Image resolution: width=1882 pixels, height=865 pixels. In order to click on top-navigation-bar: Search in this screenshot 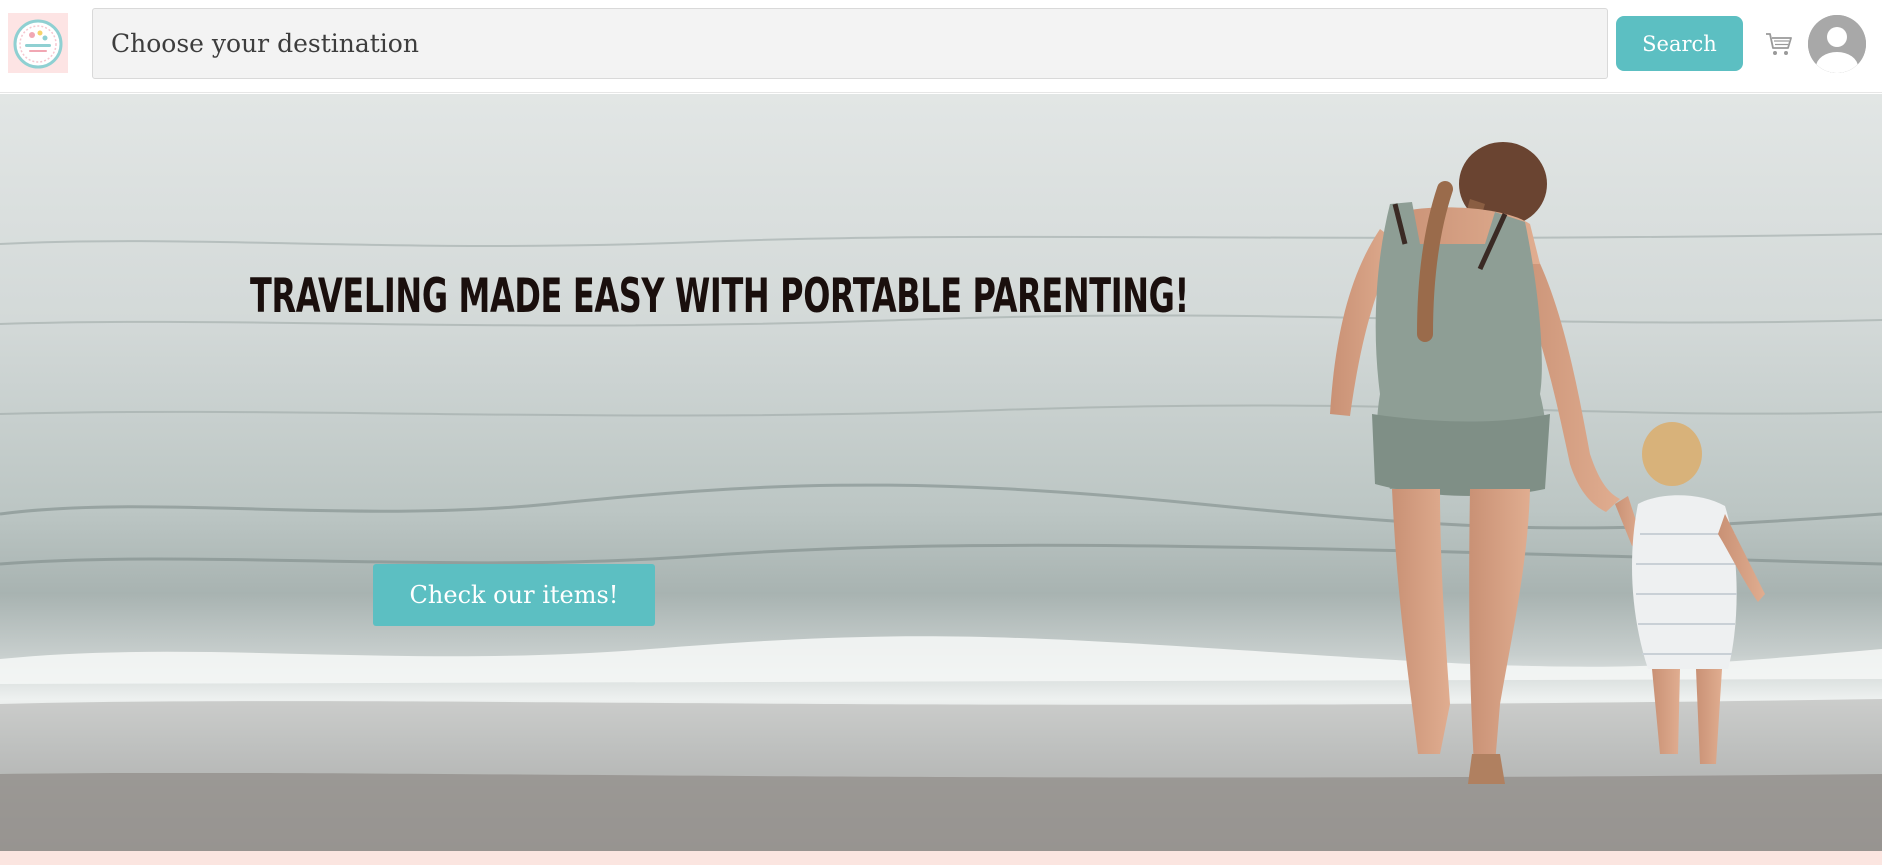, I will do `click(941, 46)`.